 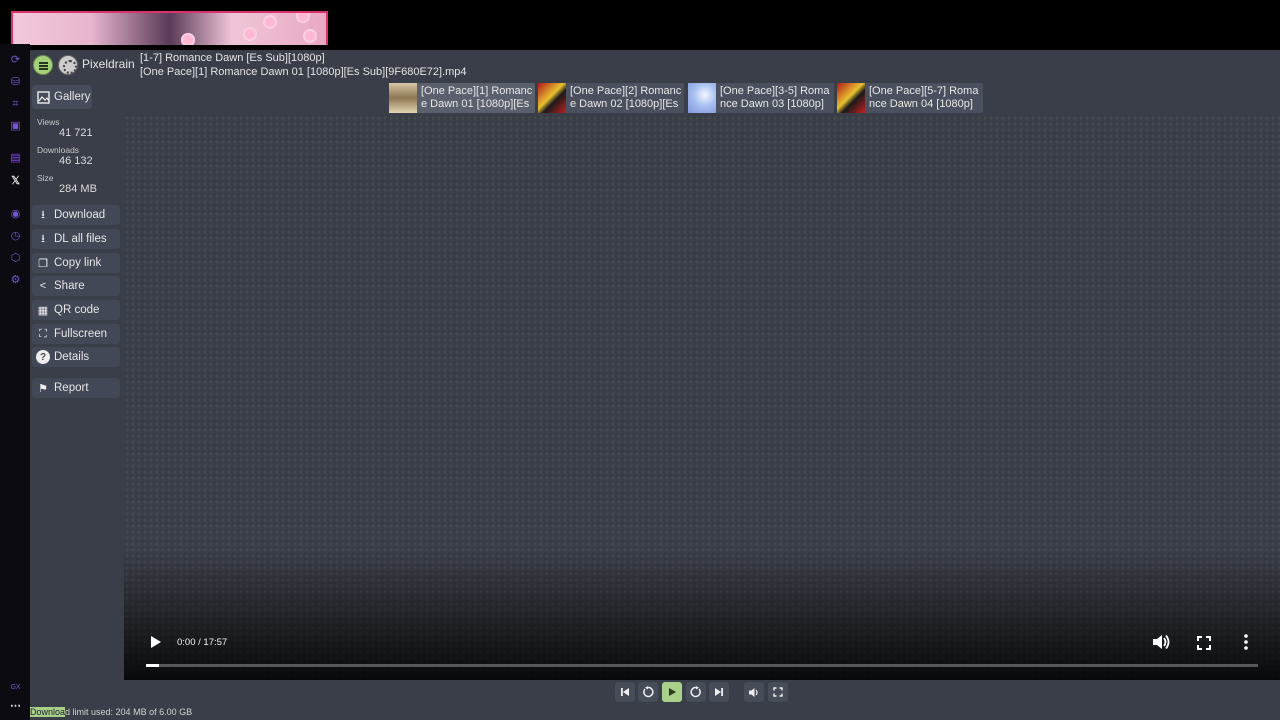 What do you see at coordinates (78, 189) in the screenshot?
I see `size-value: 284 MB` at bounding box center [78, 189].